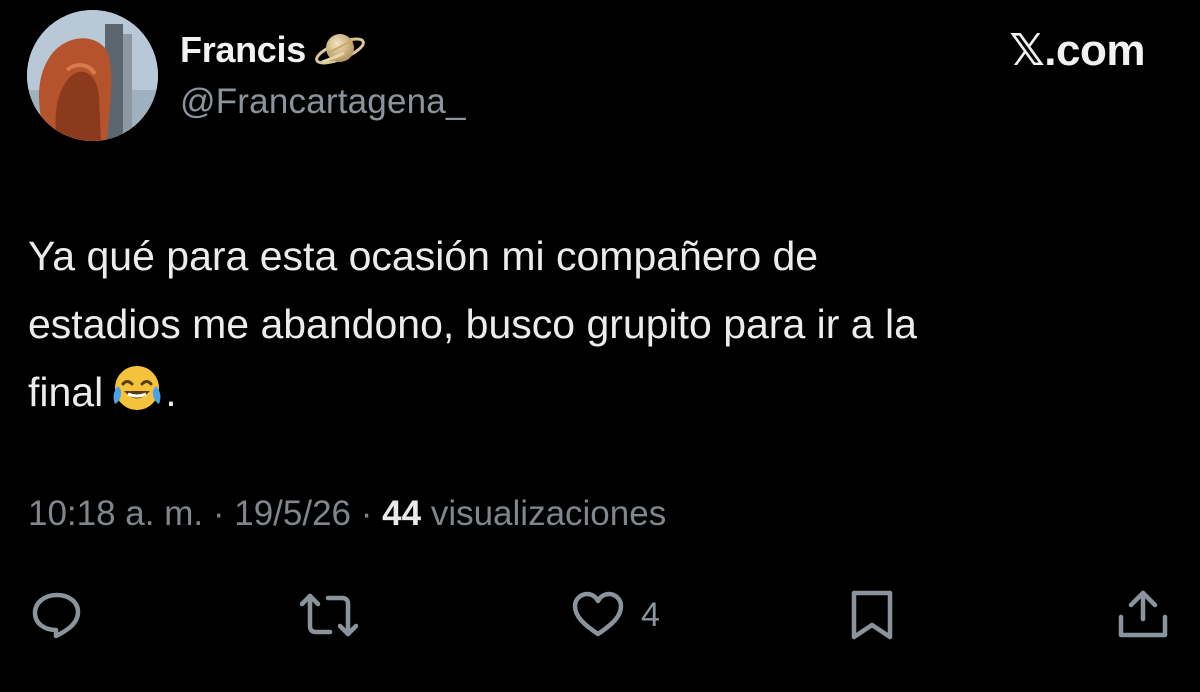 The width and height of the screenshot is (1200, 692). Describe the element at coordinates (588, 392) in the screenshot. I see `tweet-text-line-last: final .` at that location.